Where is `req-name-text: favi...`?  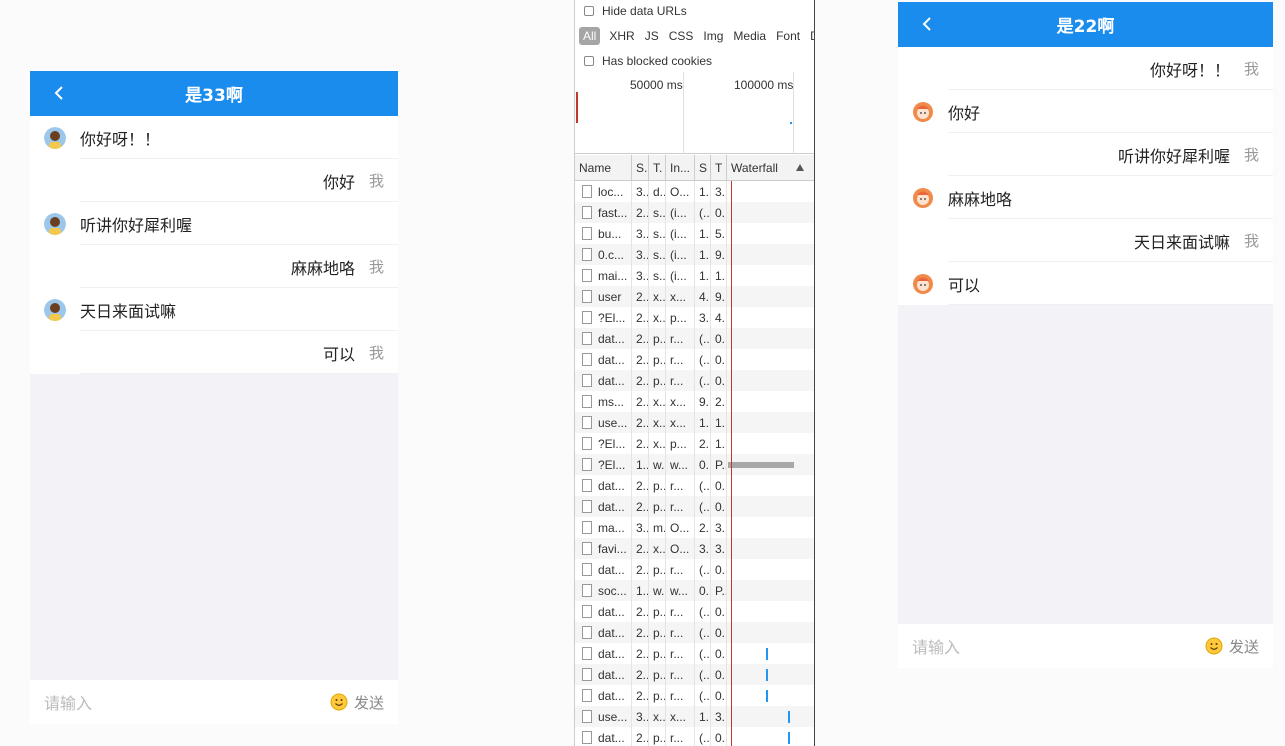
req-name-text: favi... is located at coordinates (612, 548).